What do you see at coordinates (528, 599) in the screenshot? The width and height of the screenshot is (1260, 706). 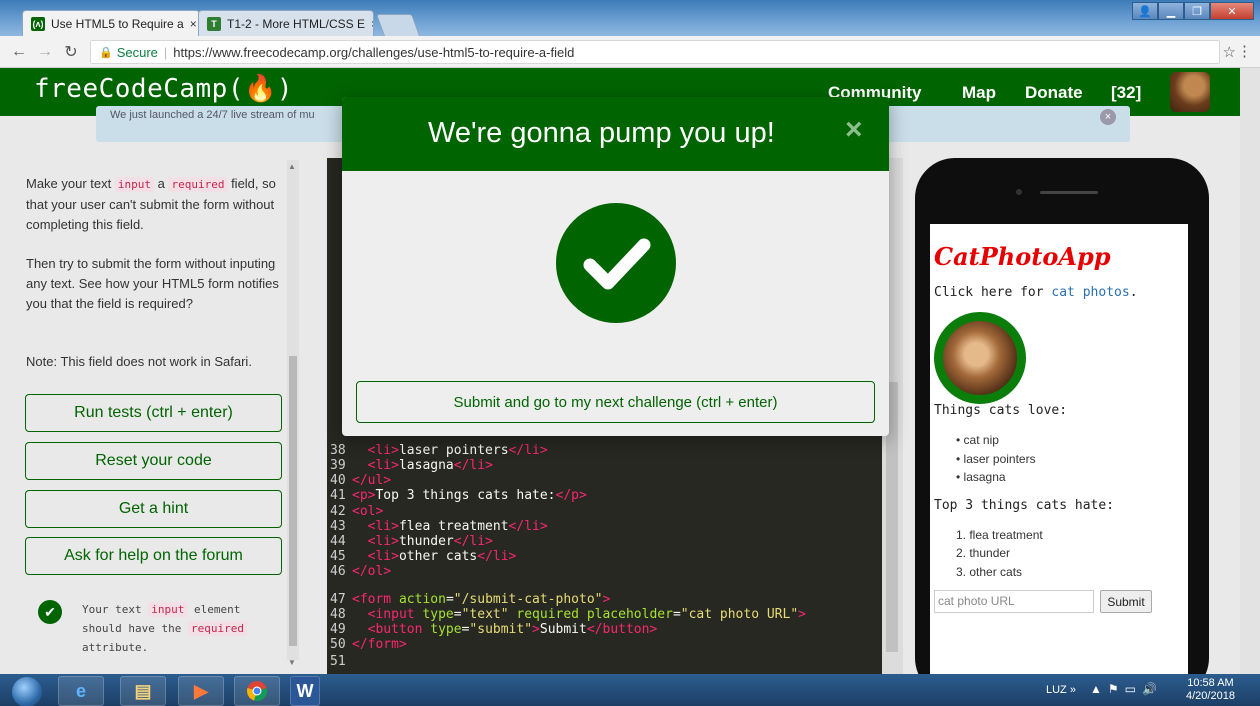 I see `code-string: "/submit-cat-photo"` at bounding box center [528, 599].